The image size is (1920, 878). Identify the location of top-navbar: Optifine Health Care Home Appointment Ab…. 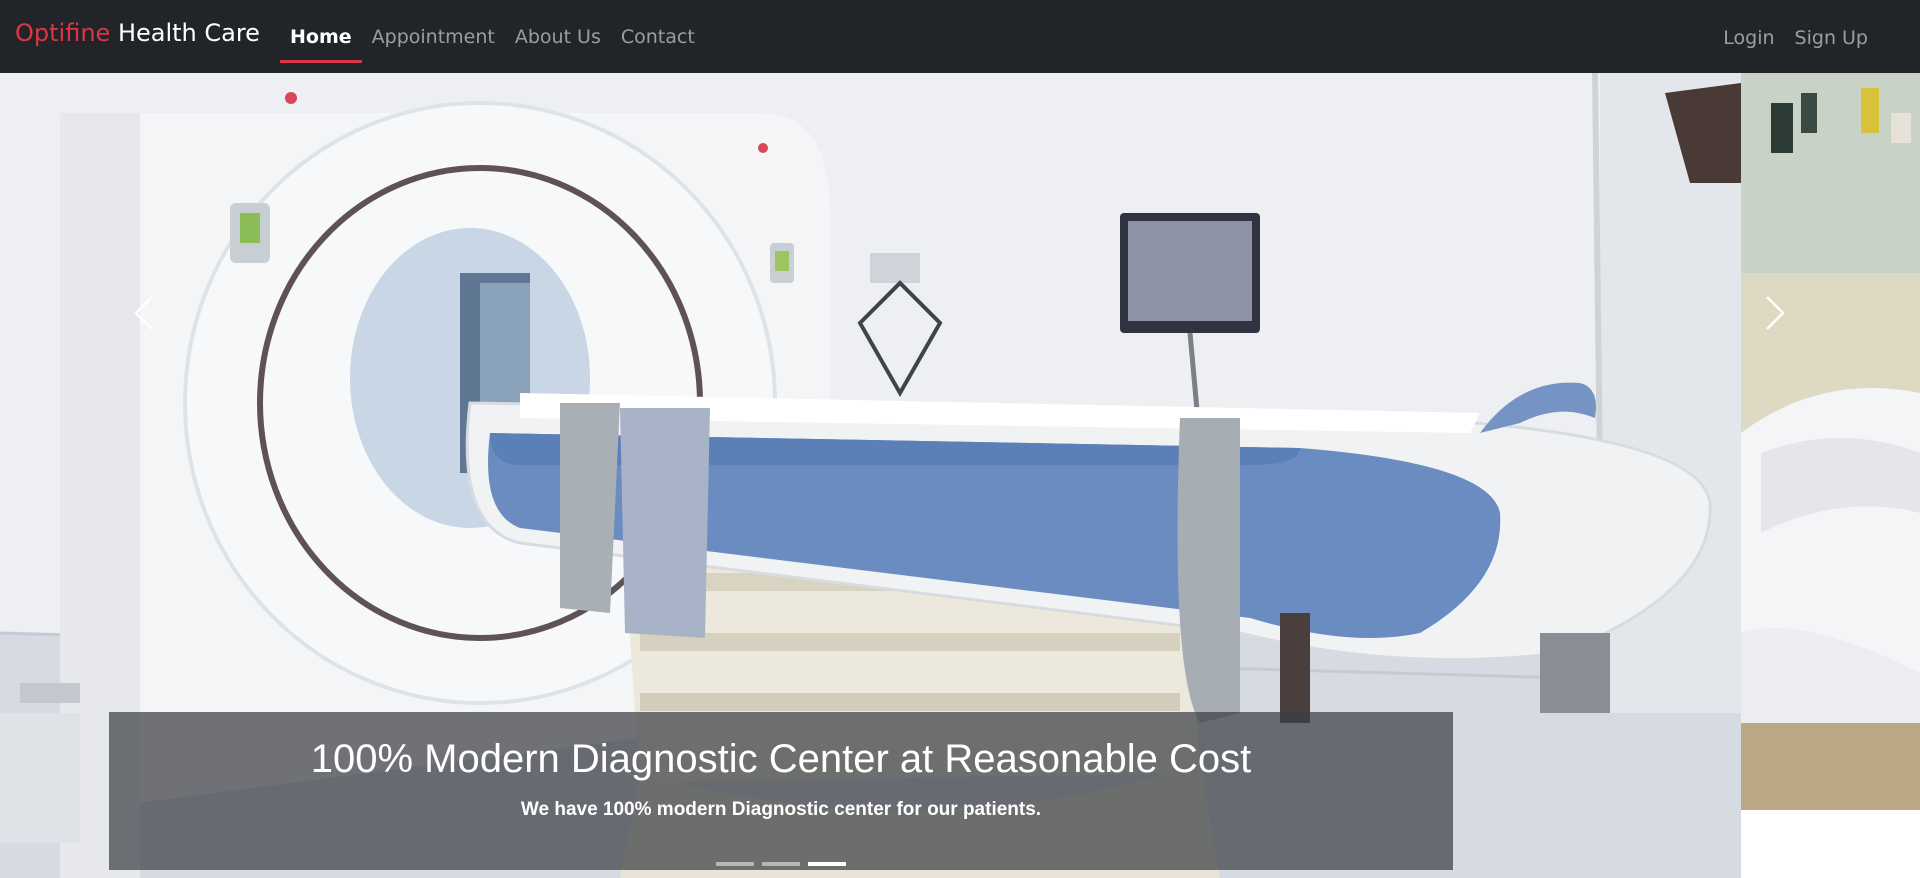
(960, 36).